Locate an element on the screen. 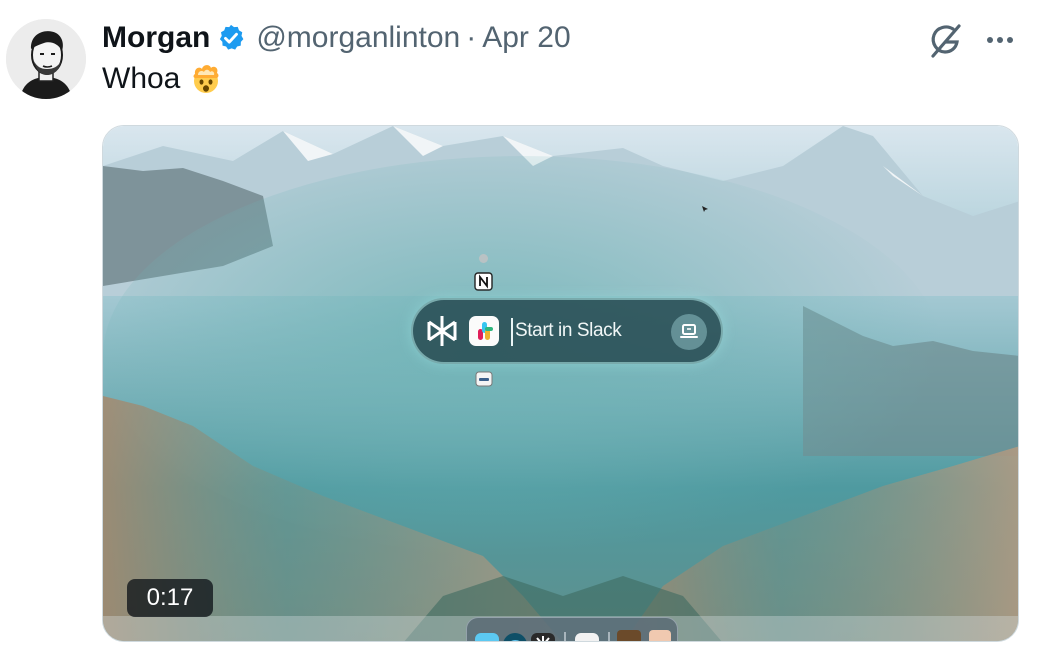 The image size is (1046, 662). app-window-icon is located at coordinates (484, 379).